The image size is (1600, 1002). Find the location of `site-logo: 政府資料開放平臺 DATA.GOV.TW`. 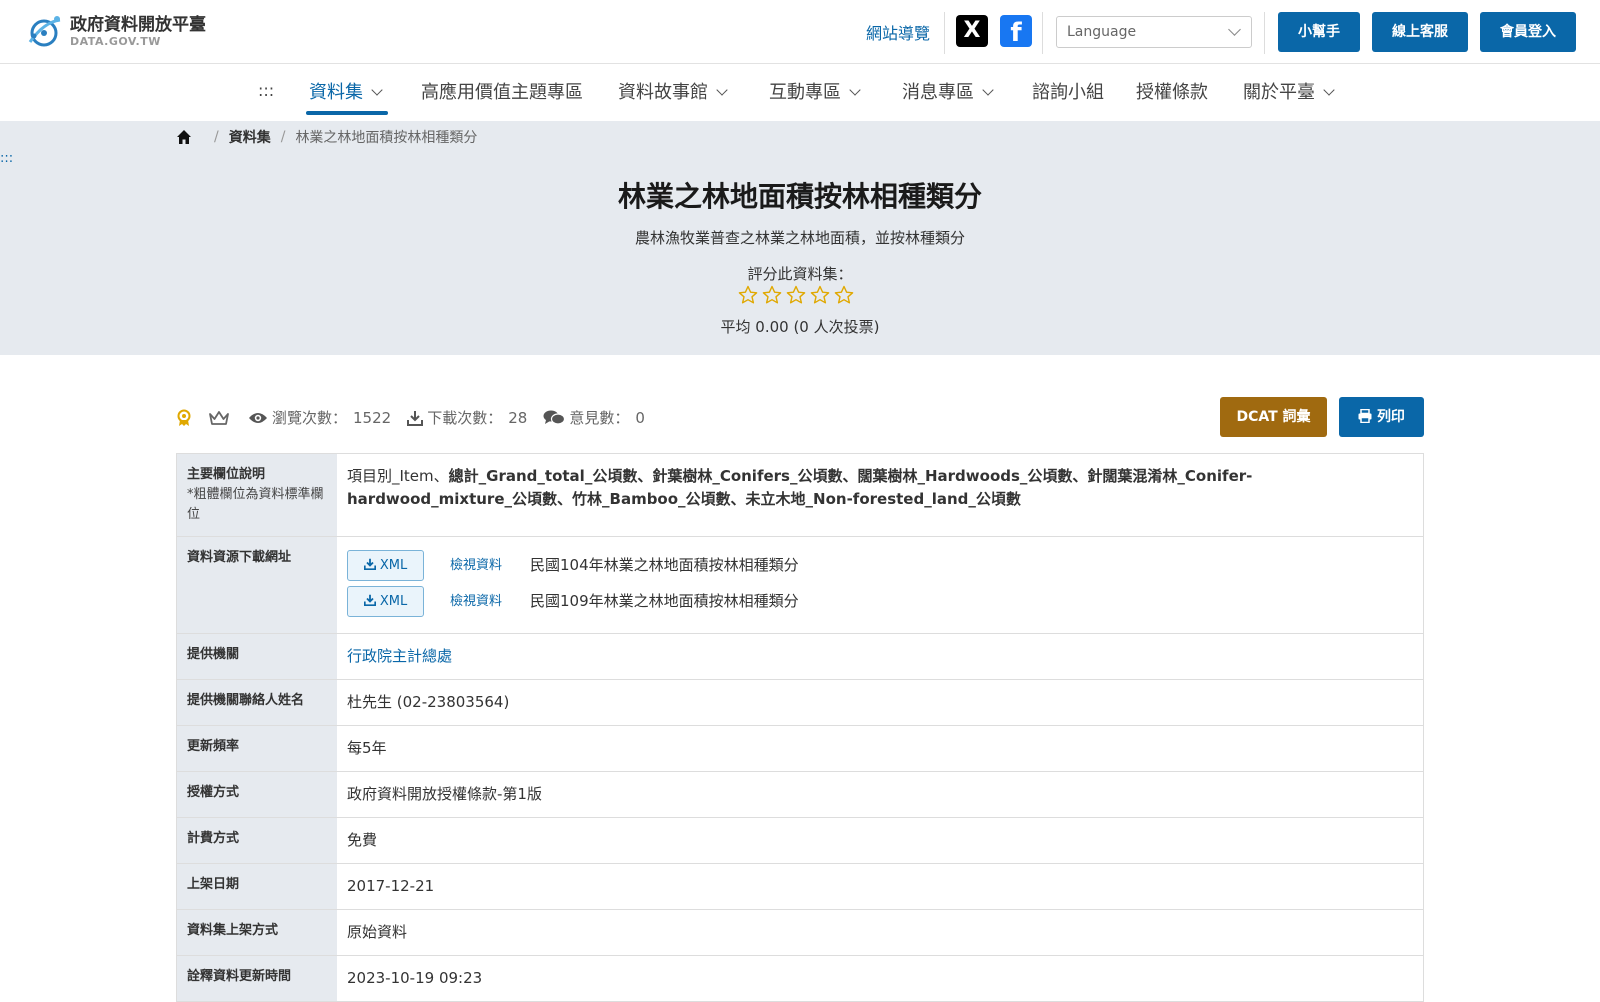

site-logo: 政府資料開放平臺 DATA.GOV.TW is located at coordinates (115, 31).